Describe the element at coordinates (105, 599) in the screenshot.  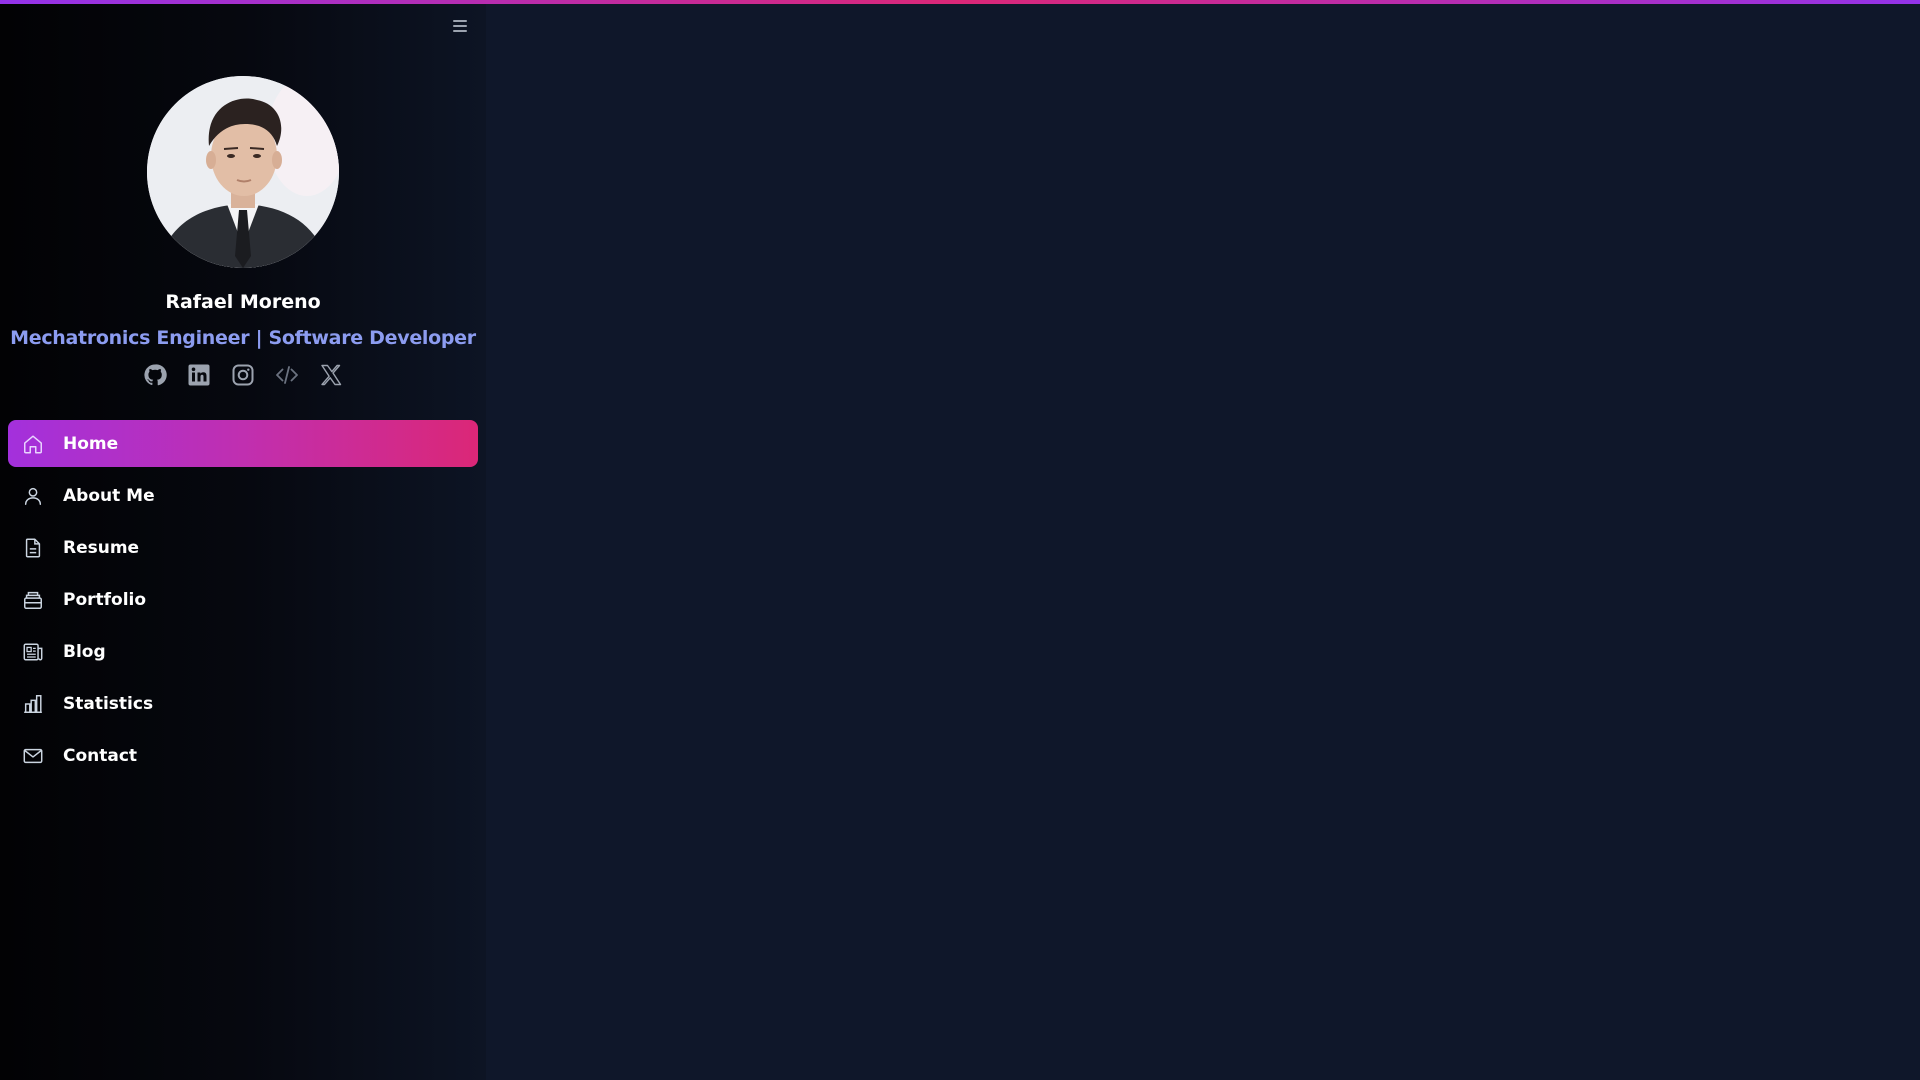
I see `nav-item-label: Portfolio` at that location.